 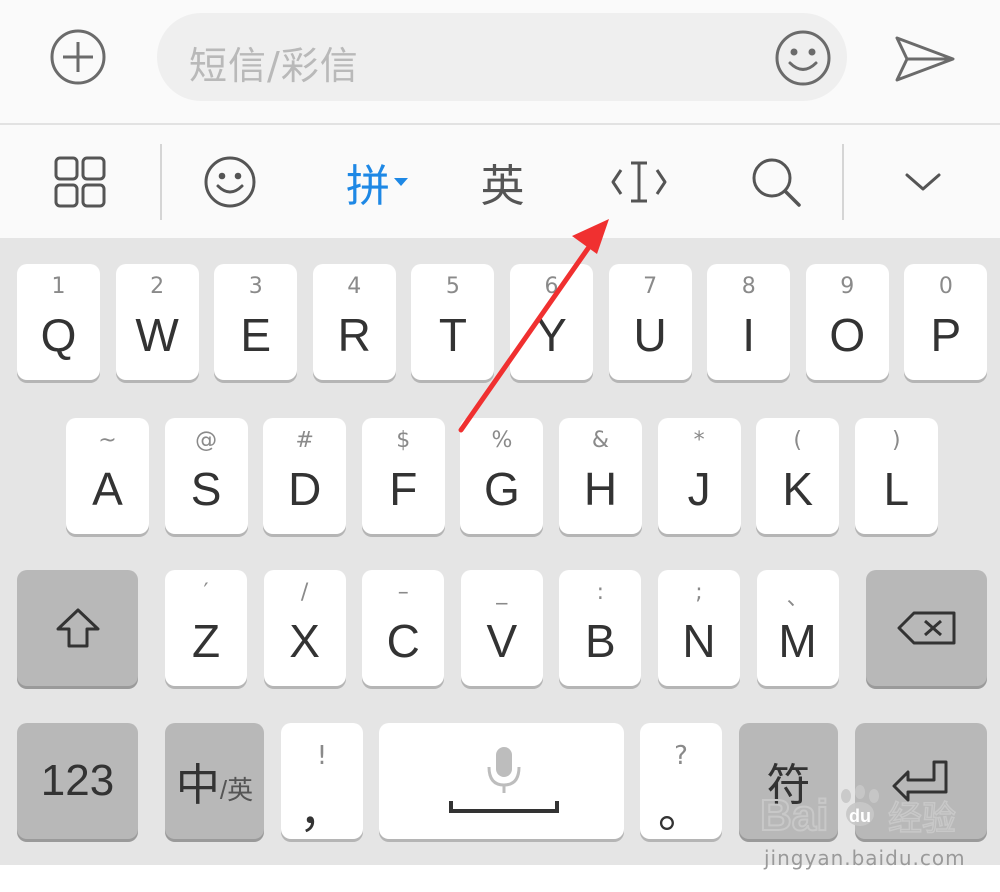 I want to click on pinyin-mode-button: 拼, so click(x=377, y=181).